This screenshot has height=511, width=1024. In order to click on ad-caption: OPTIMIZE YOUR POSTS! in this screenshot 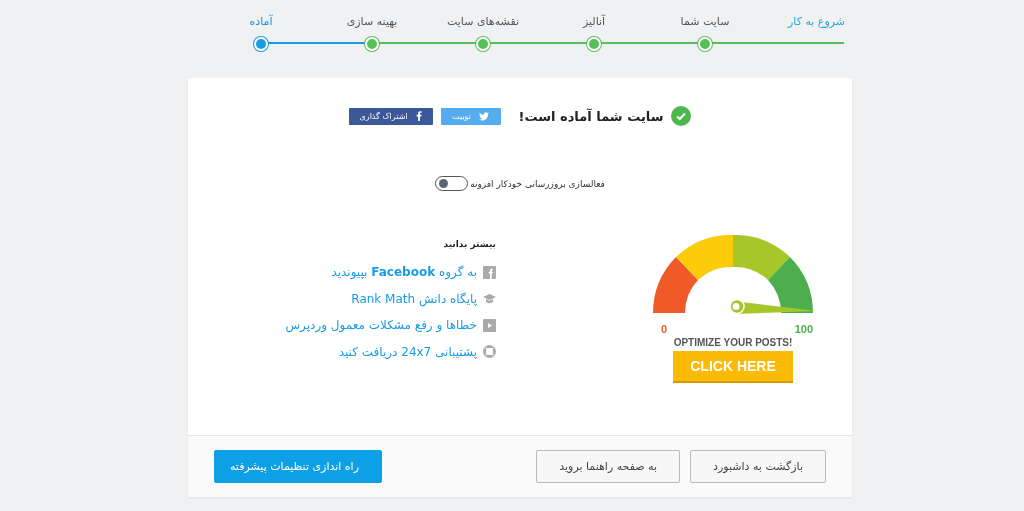, I will do `click(733, 342)`.